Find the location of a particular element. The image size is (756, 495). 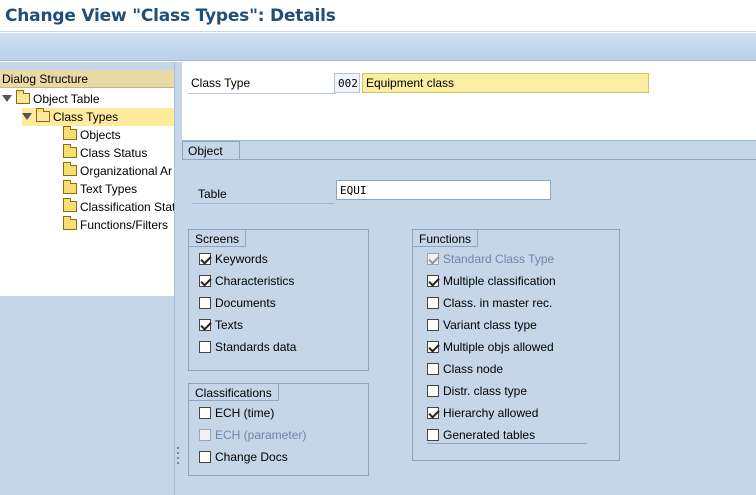

screens-group-title: Screens is located at coordinates (217, 238).